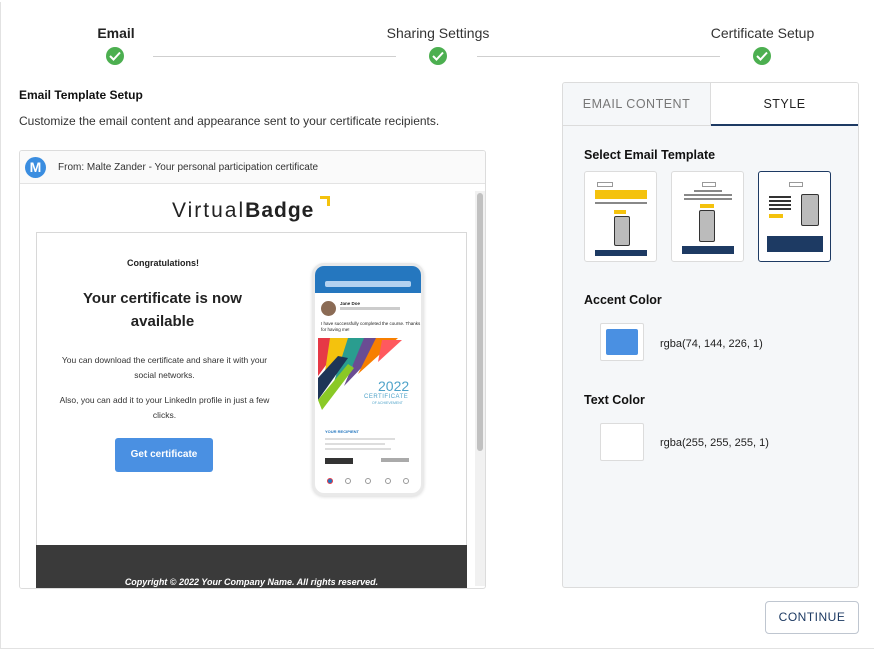 The width and height of the screenshot is (875, 650). What do you see at coordinates (386, 397) in the screenshot?
I see `cert-title: CERTIFICATE` at bounding box center [386, 397].